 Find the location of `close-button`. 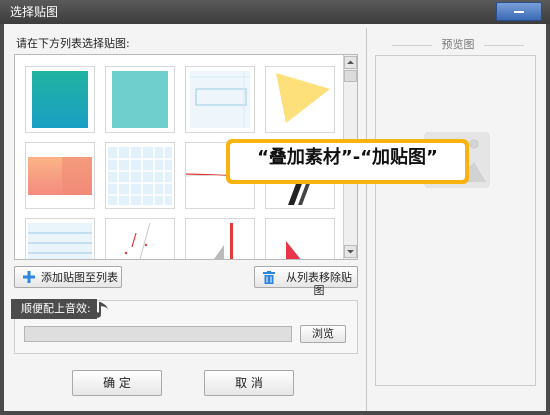

close-button is located at coordinates (519, 11).